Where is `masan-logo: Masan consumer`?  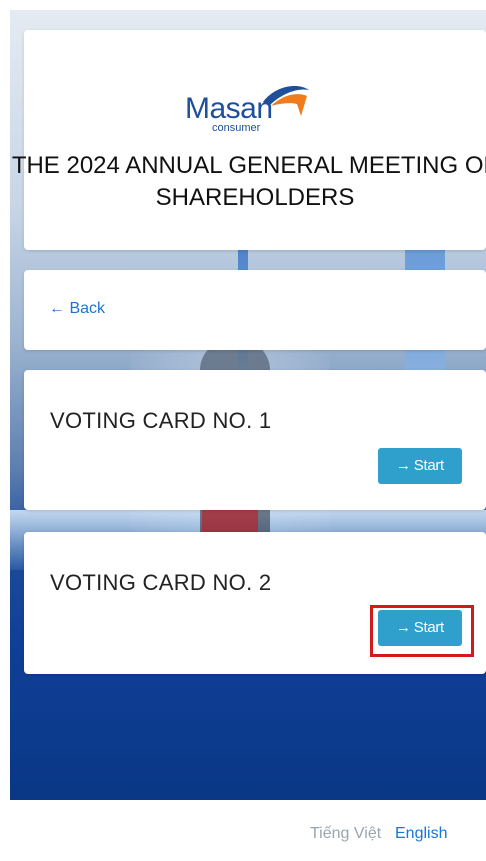 masan-logo: Masan consumer is located at coordinates (255, 110).